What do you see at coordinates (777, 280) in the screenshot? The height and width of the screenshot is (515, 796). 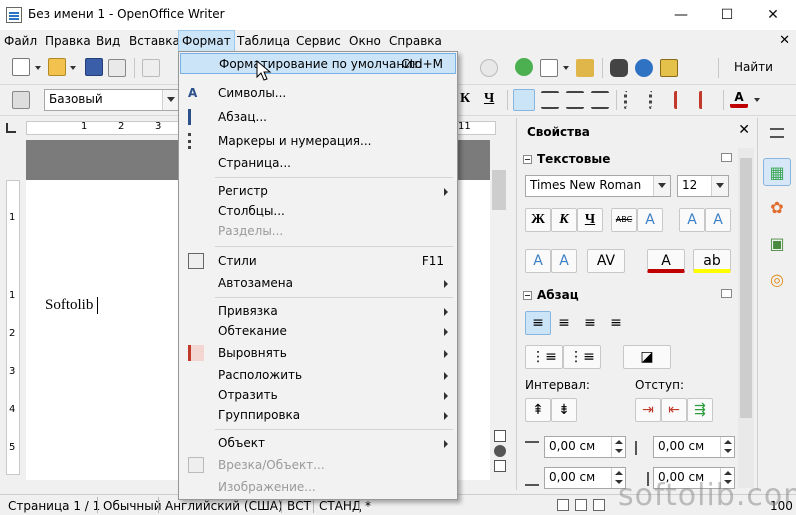 I see `navigator-tab-icon: ◎` at bounding box center [777, 280].